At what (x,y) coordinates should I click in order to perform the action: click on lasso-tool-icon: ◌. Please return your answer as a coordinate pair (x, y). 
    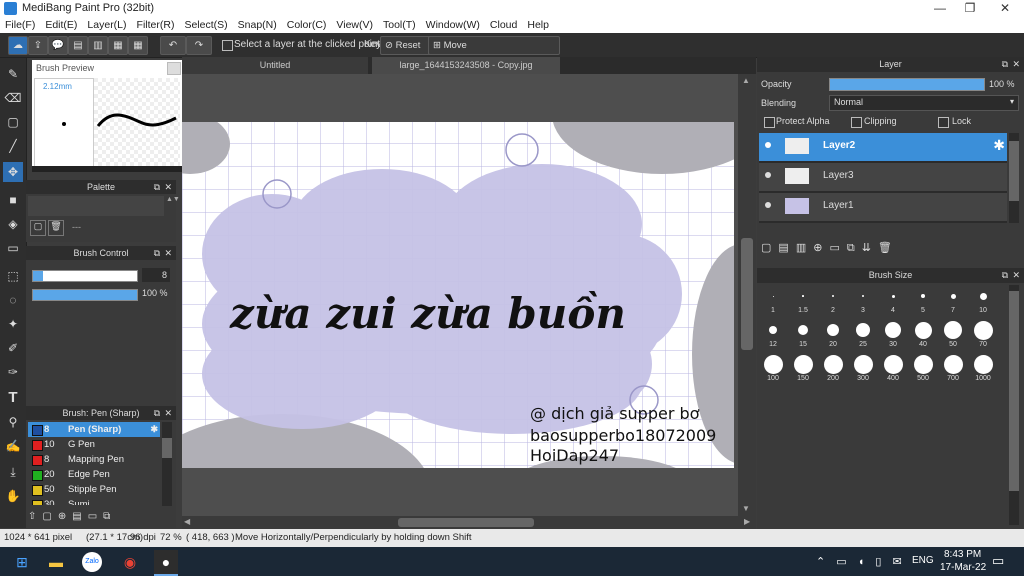
    Looking at the image, I should click on (13, 300).